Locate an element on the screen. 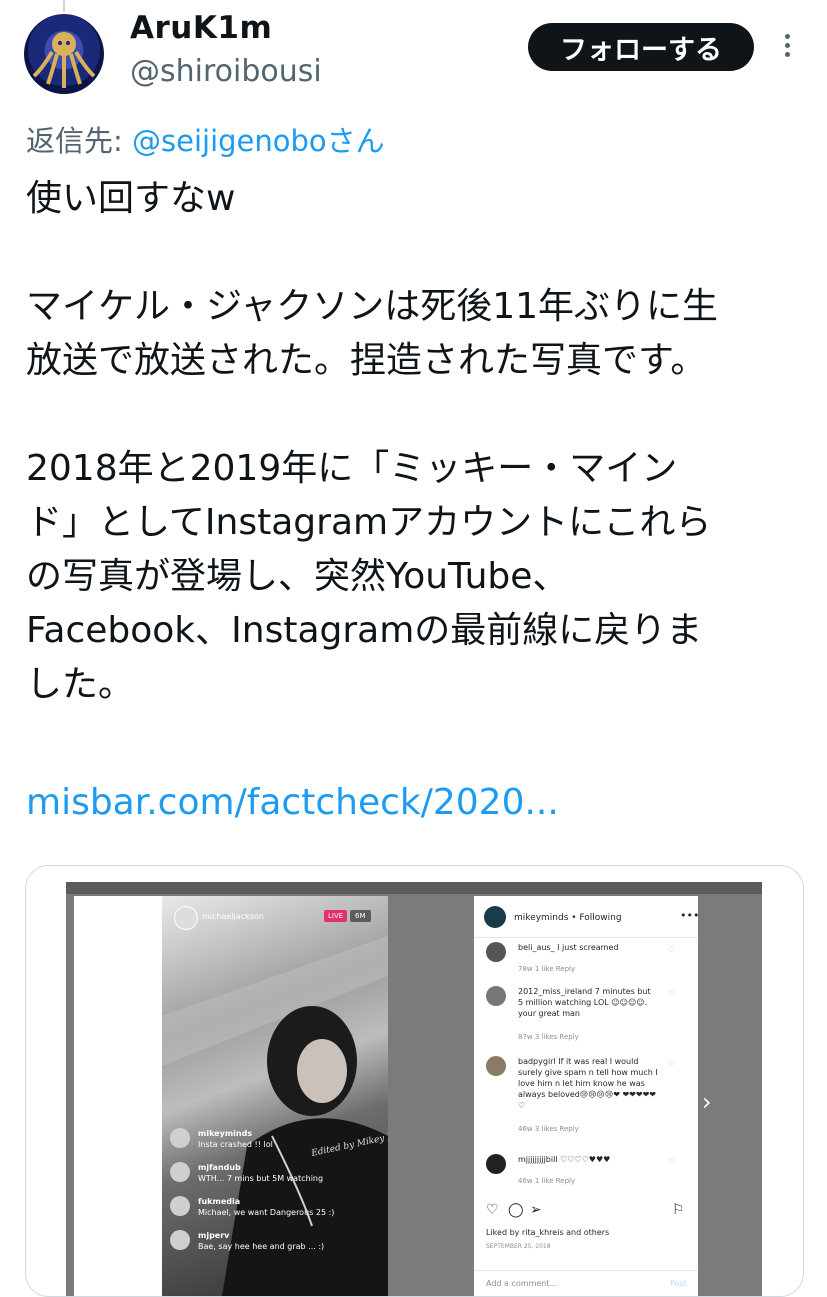  tweet-line: 2018年と2019年に「ミッキー・マイン is located at coordinates (352, 468).